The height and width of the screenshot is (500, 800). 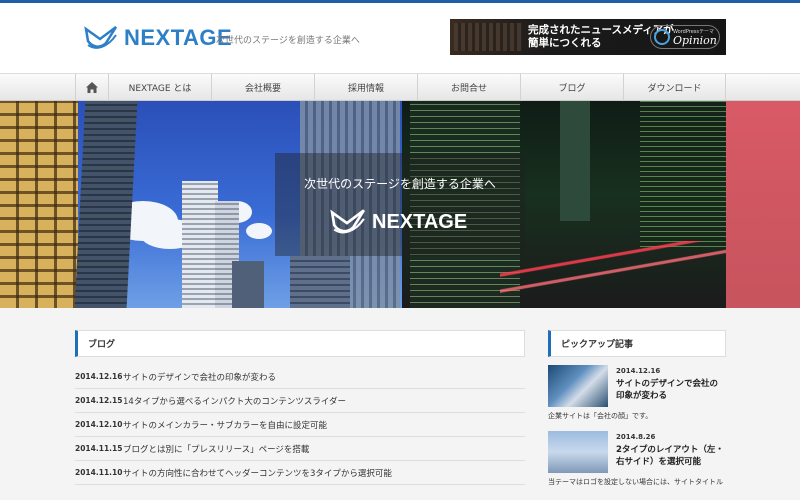 I want to click on nav-item-about: NEXTAGE とは, so click(x=159, y=87).